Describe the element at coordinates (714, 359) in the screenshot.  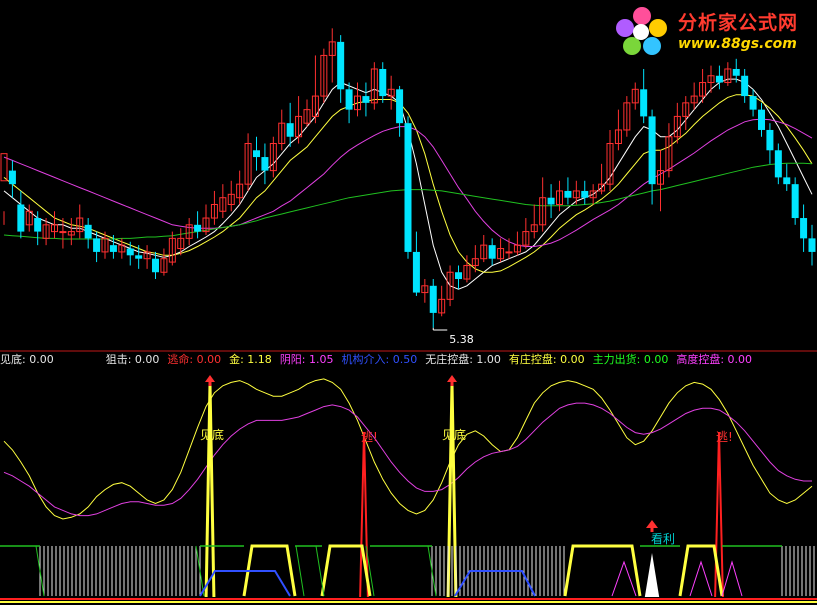
I see `legend-item: 高度控盘: 0.00` at that location.